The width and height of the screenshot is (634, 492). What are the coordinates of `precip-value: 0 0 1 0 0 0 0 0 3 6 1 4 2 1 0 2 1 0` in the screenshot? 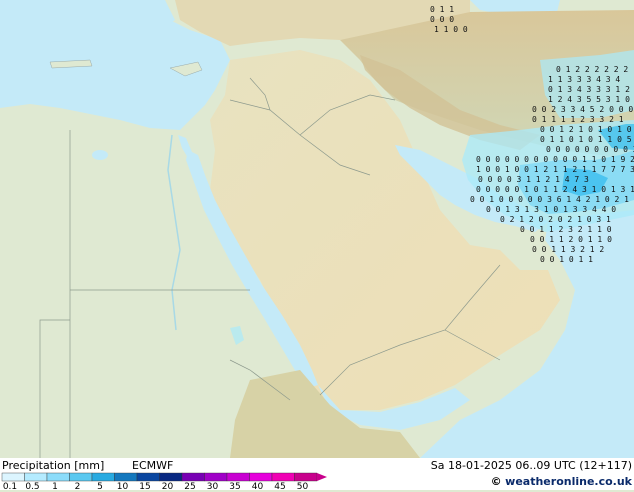 It's located at (552, 199).